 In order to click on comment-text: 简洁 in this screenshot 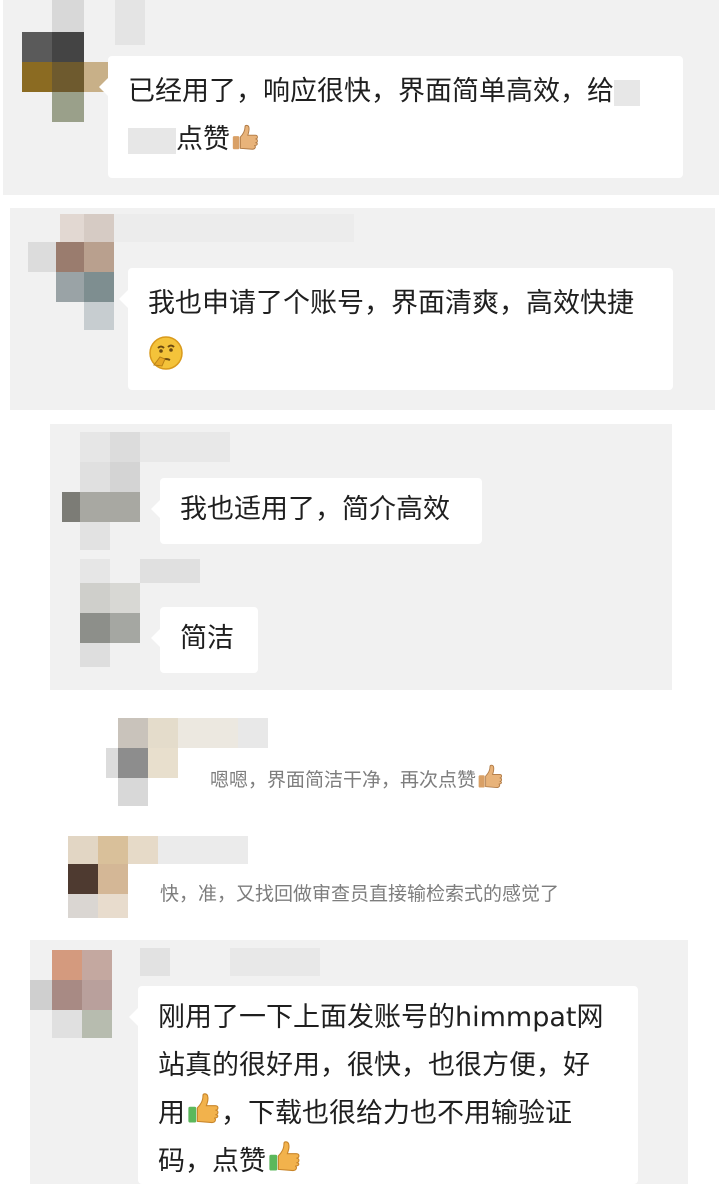, I will do `click(207, 638)`.